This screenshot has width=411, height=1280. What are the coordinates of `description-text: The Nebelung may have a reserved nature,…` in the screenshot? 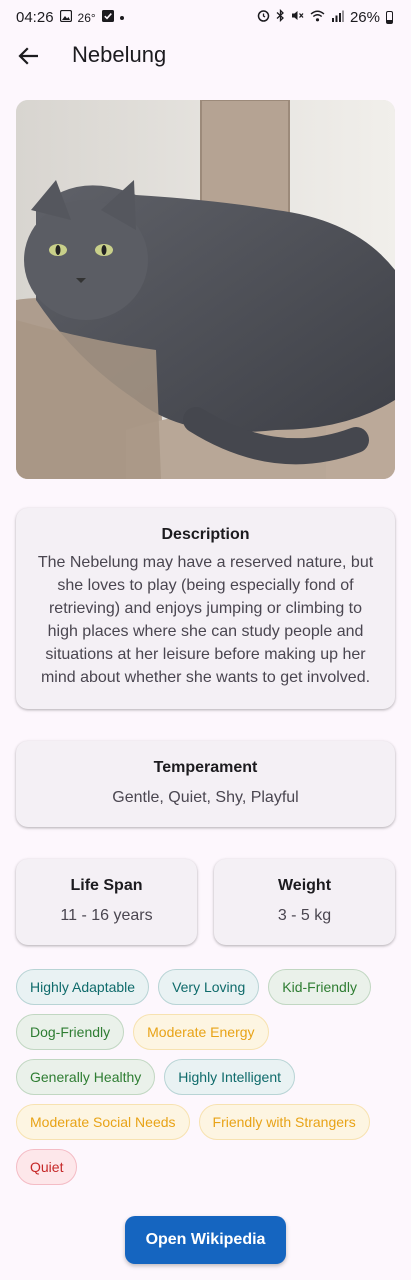 It's located at (205, 620).